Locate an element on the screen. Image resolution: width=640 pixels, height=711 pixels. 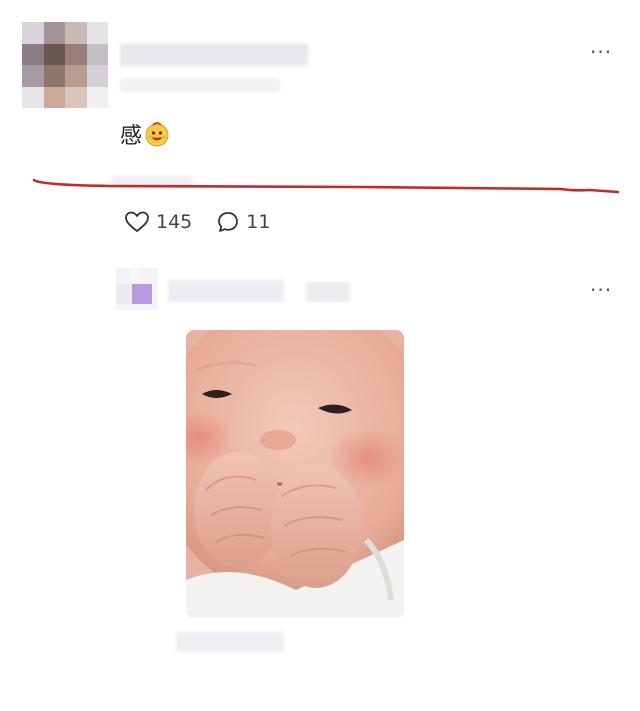
comment-text: 感 is located at coordinates (145, 134).